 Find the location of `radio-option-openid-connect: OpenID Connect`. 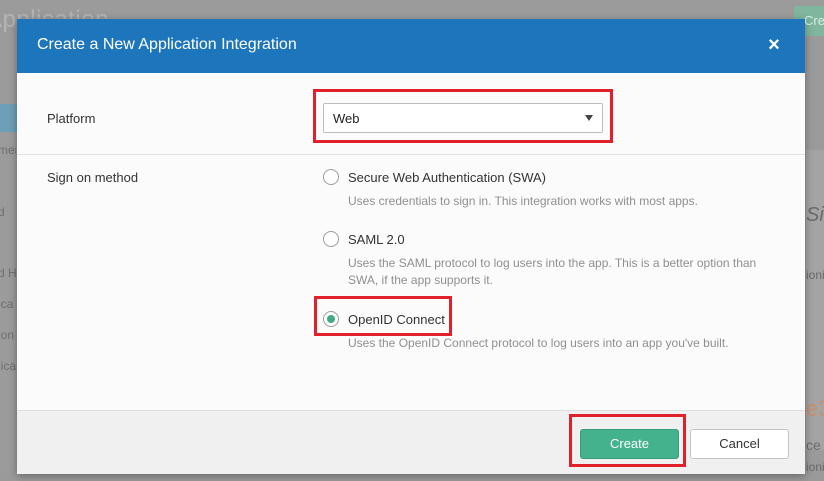

radio-option-openid-connect: OpenID Connect is located at coordinates (388, 320).